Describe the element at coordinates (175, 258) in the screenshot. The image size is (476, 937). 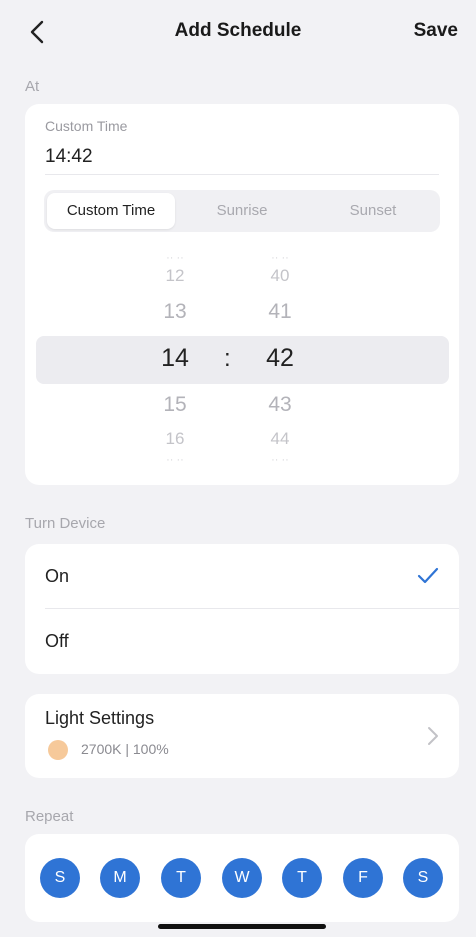
I see `hour-edge-top: ·· ··` at that location.